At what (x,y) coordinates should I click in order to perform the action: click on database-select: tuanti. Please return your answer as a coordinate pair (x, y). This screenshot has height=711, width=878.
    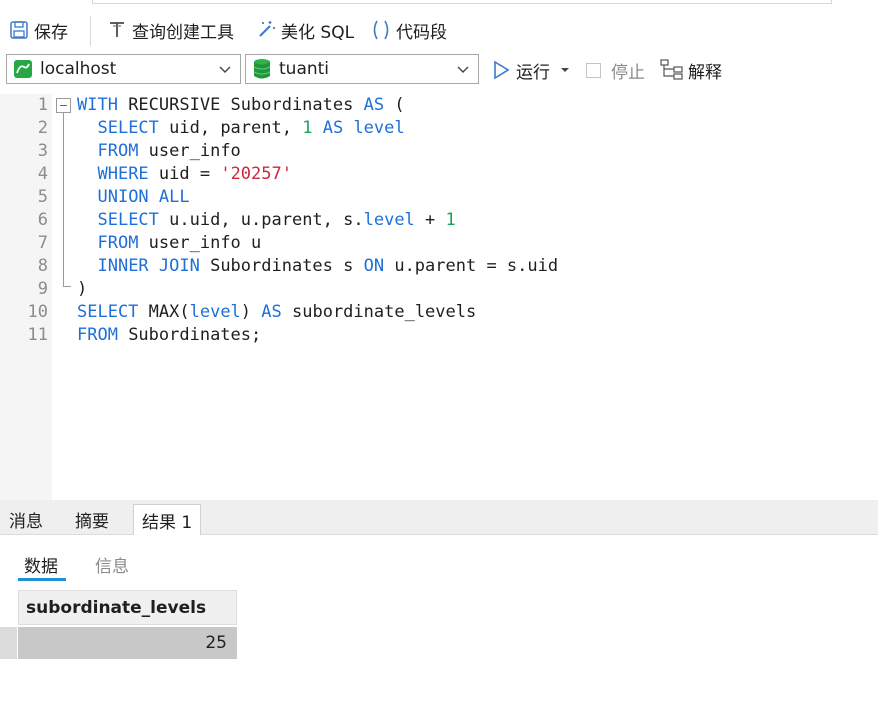
    Looking at the image, I should click on (362, 69).